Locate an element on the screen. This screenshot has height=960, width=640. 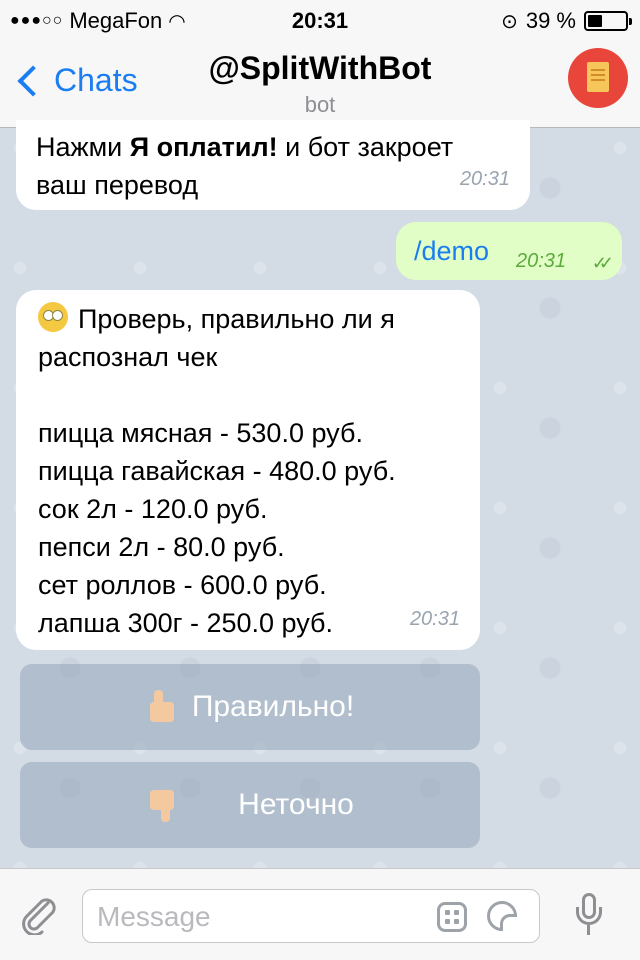
bot-commands-icon is located at coordinates (452, 917).